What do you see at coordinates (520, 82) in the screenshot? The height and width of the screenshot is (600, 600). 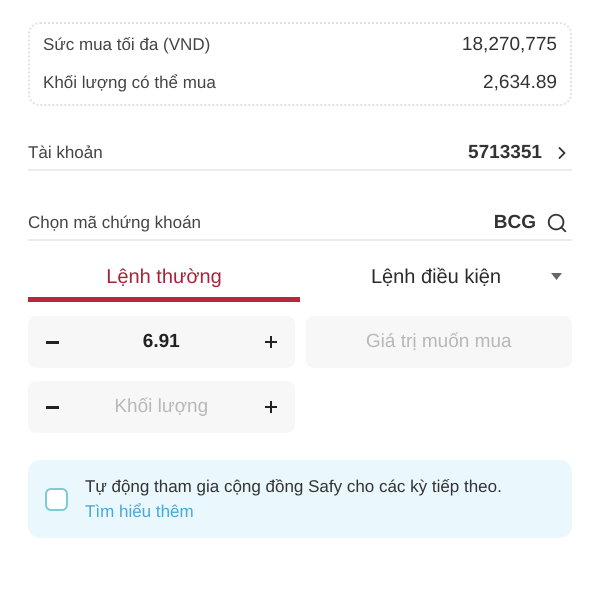 I see `summary-value: 2,634.89` at bounding box center [520, 82].